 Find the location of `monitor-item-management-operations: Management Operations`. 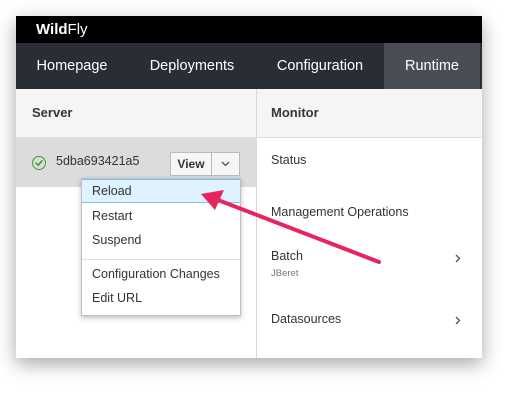

monitor-item-management-operations: Management Operations is located at coordinates (369, 216).